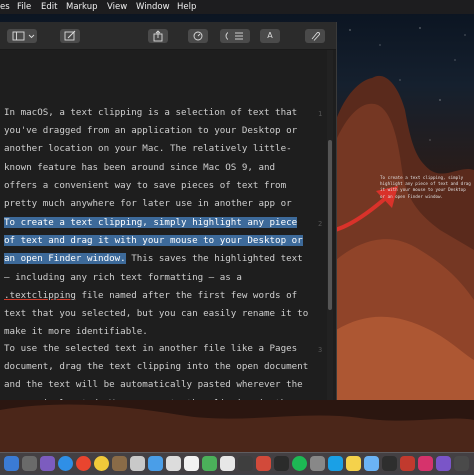  I want to click on menu-edit: Edit, so click(49, 7).